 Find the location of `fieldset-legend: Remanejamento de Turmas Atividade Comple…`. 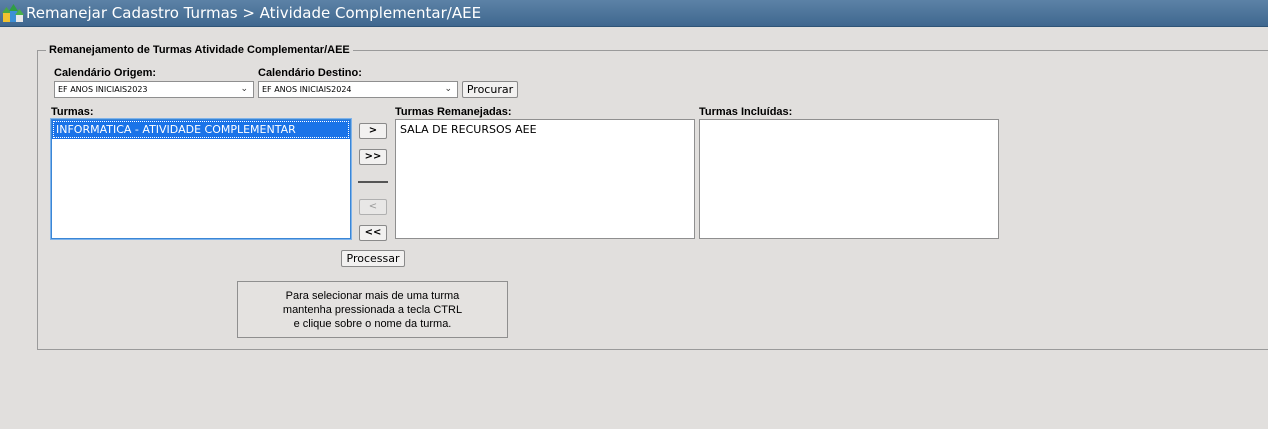

fieldset-legend: Remanejamento de Turmas Atividade Comple… is located at coordinates (199, 50).